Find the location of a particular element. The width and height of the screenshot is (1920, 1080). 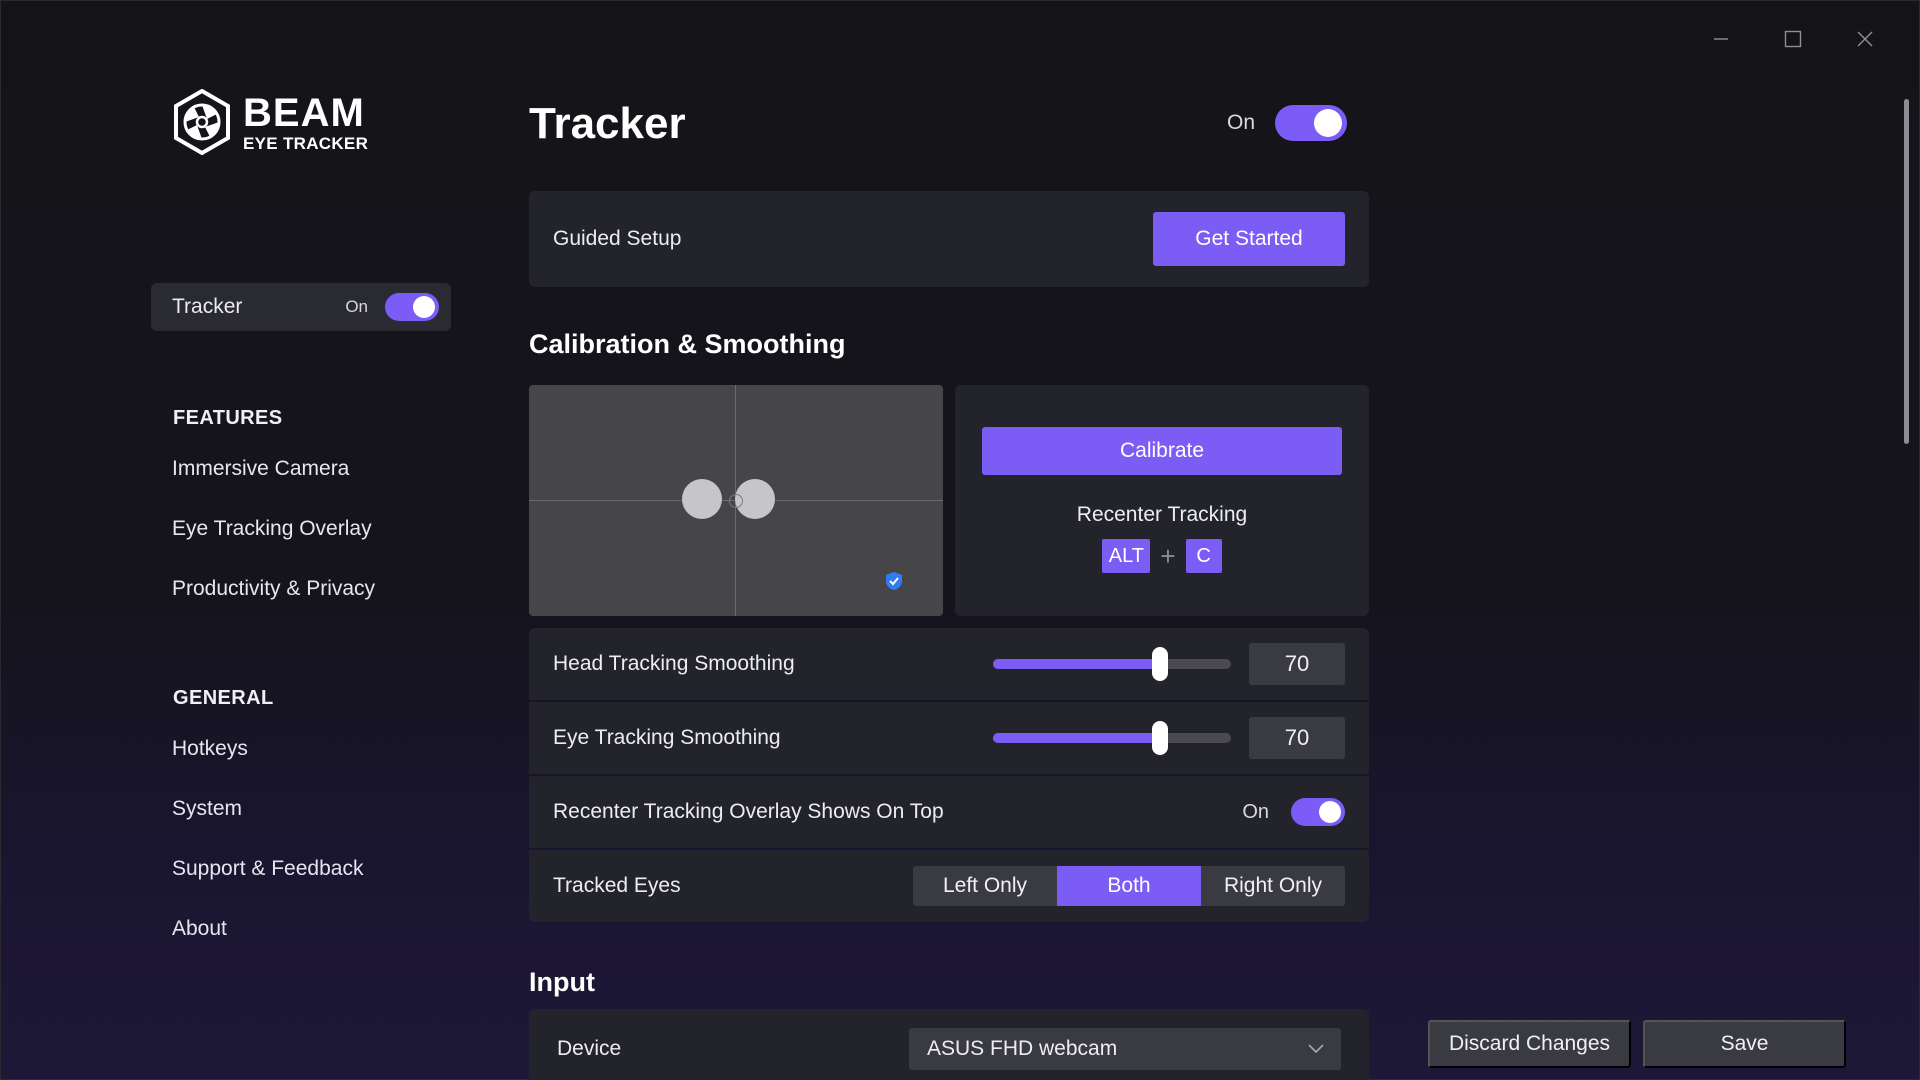

hotkey-key: C is located at coordinates (1203, 556).